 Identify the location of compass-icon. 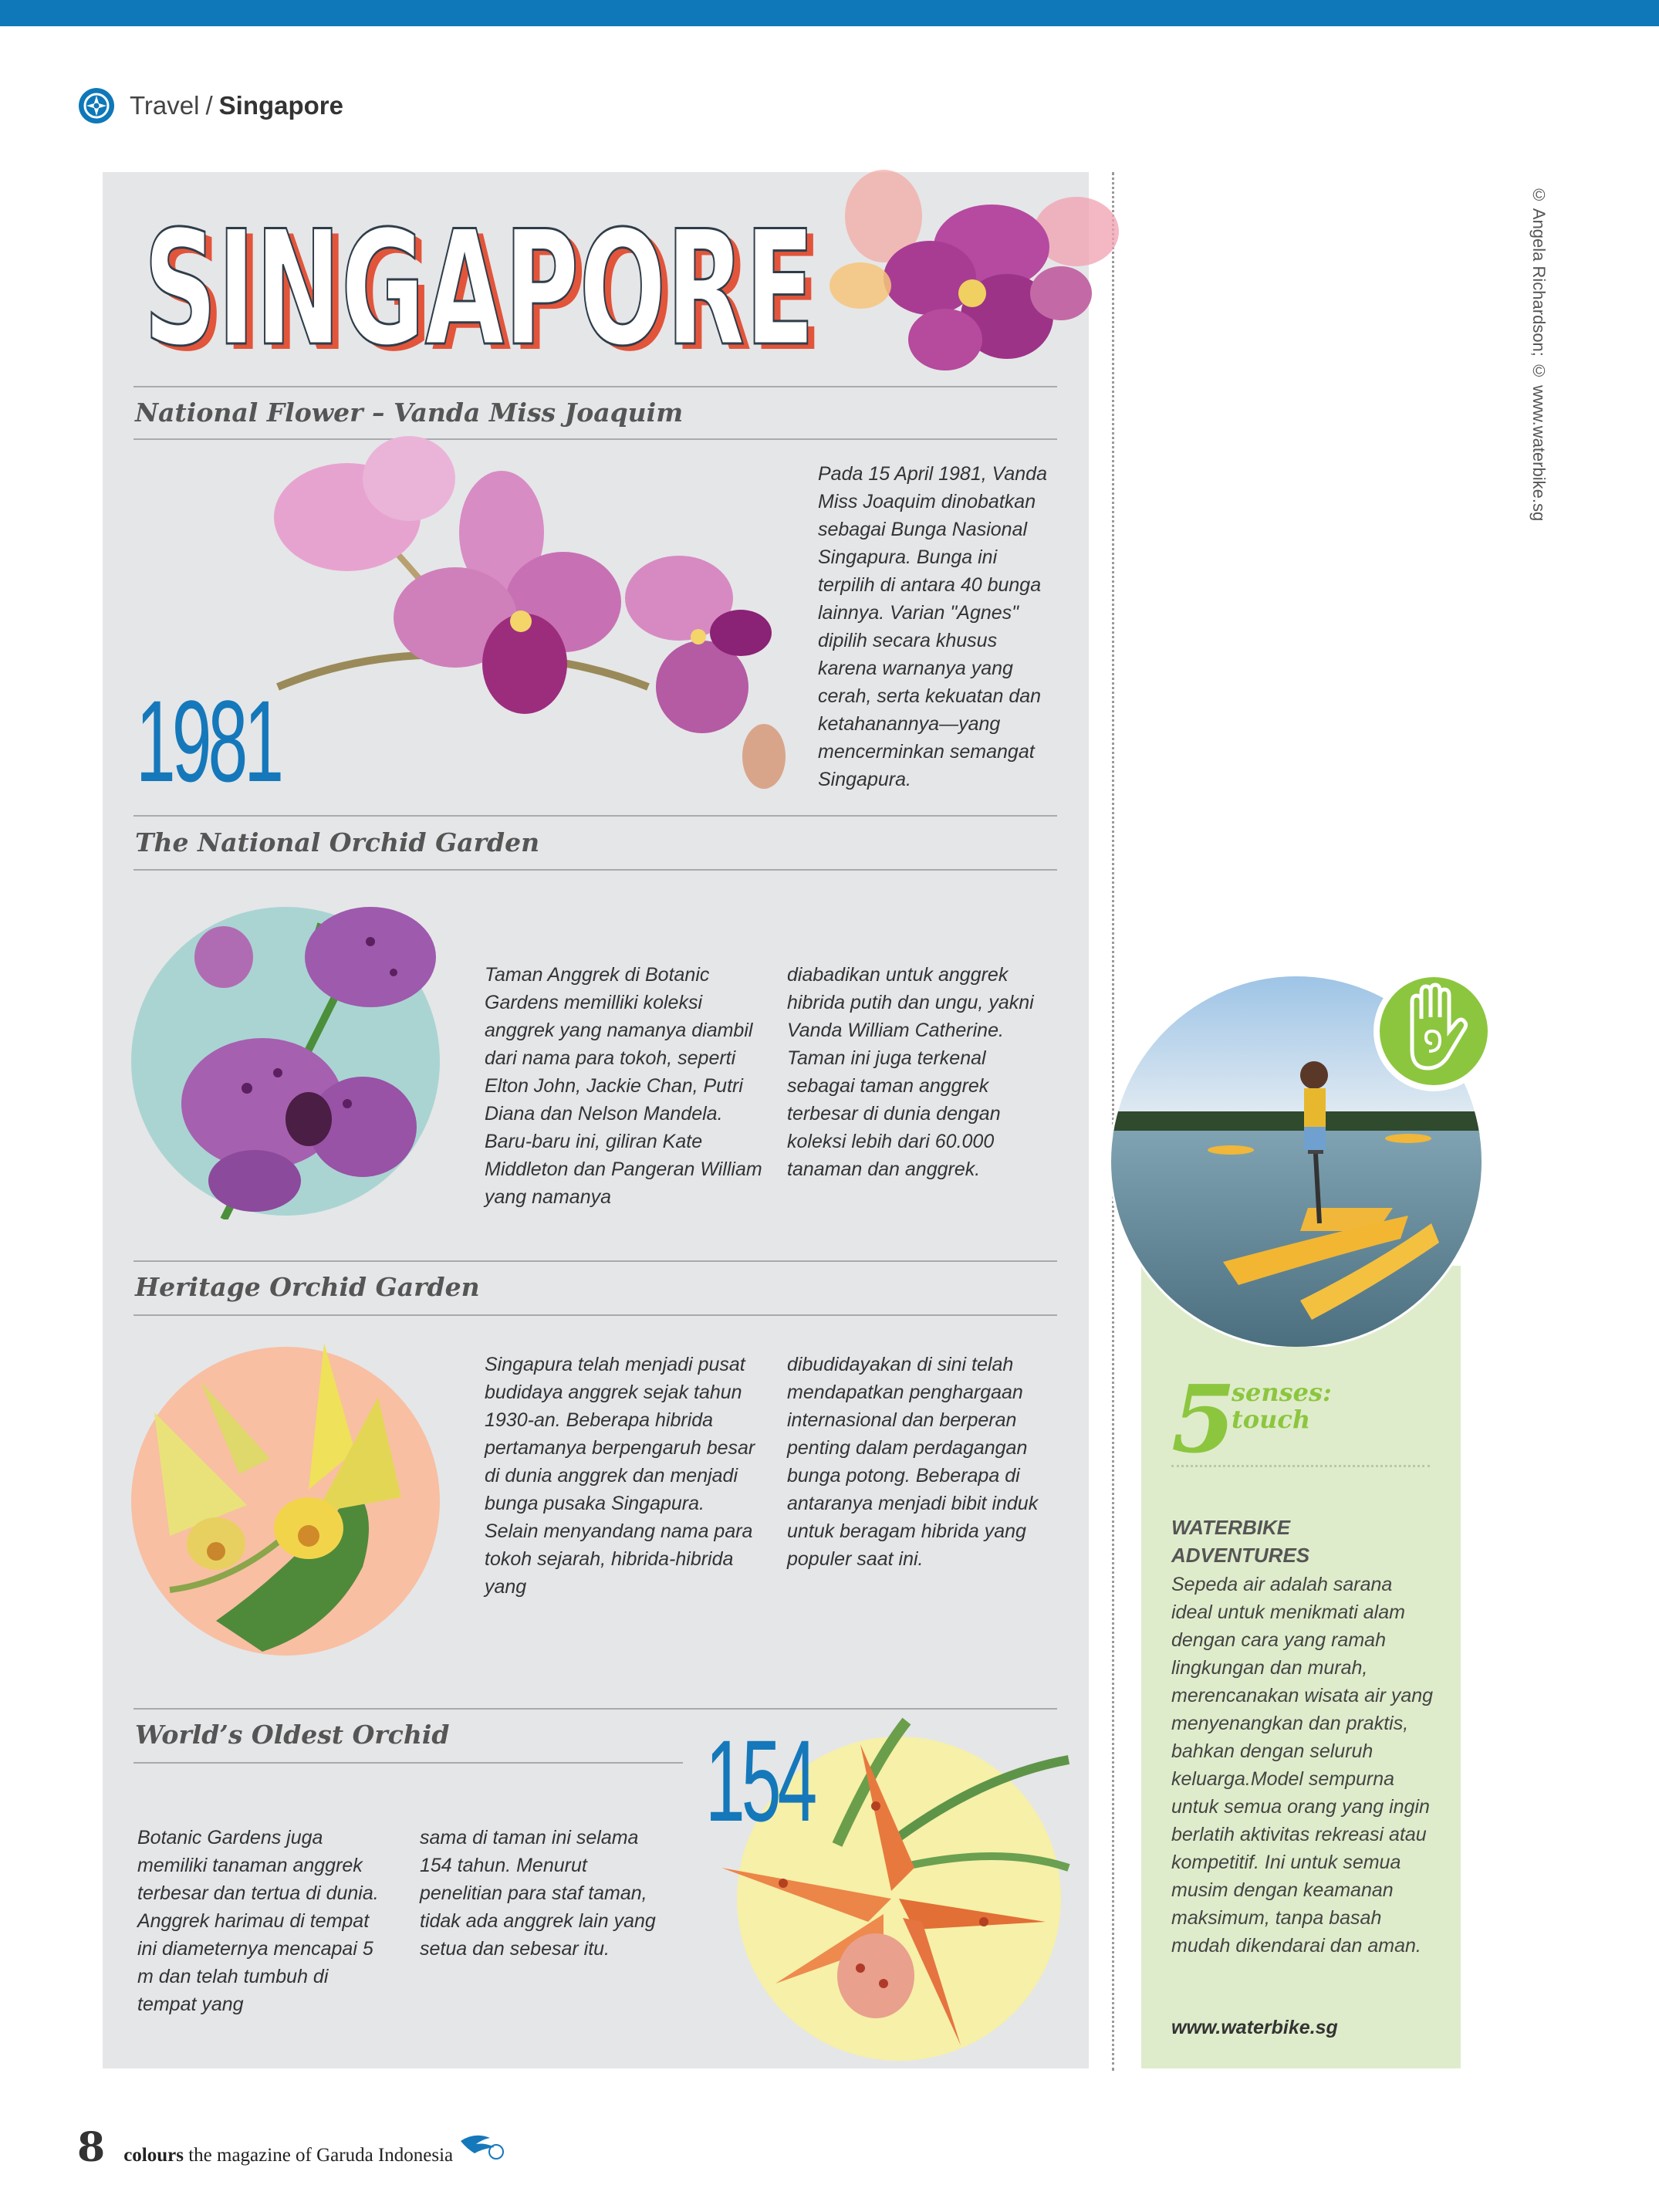
(97, 105).